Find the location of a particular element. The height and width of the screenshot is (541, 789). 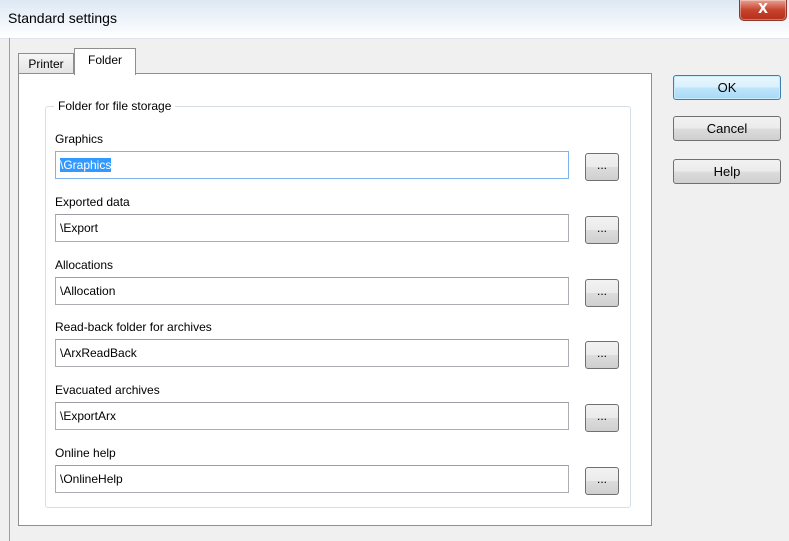

group-legend: Folder for file storage is located at coordinates (115, 106).